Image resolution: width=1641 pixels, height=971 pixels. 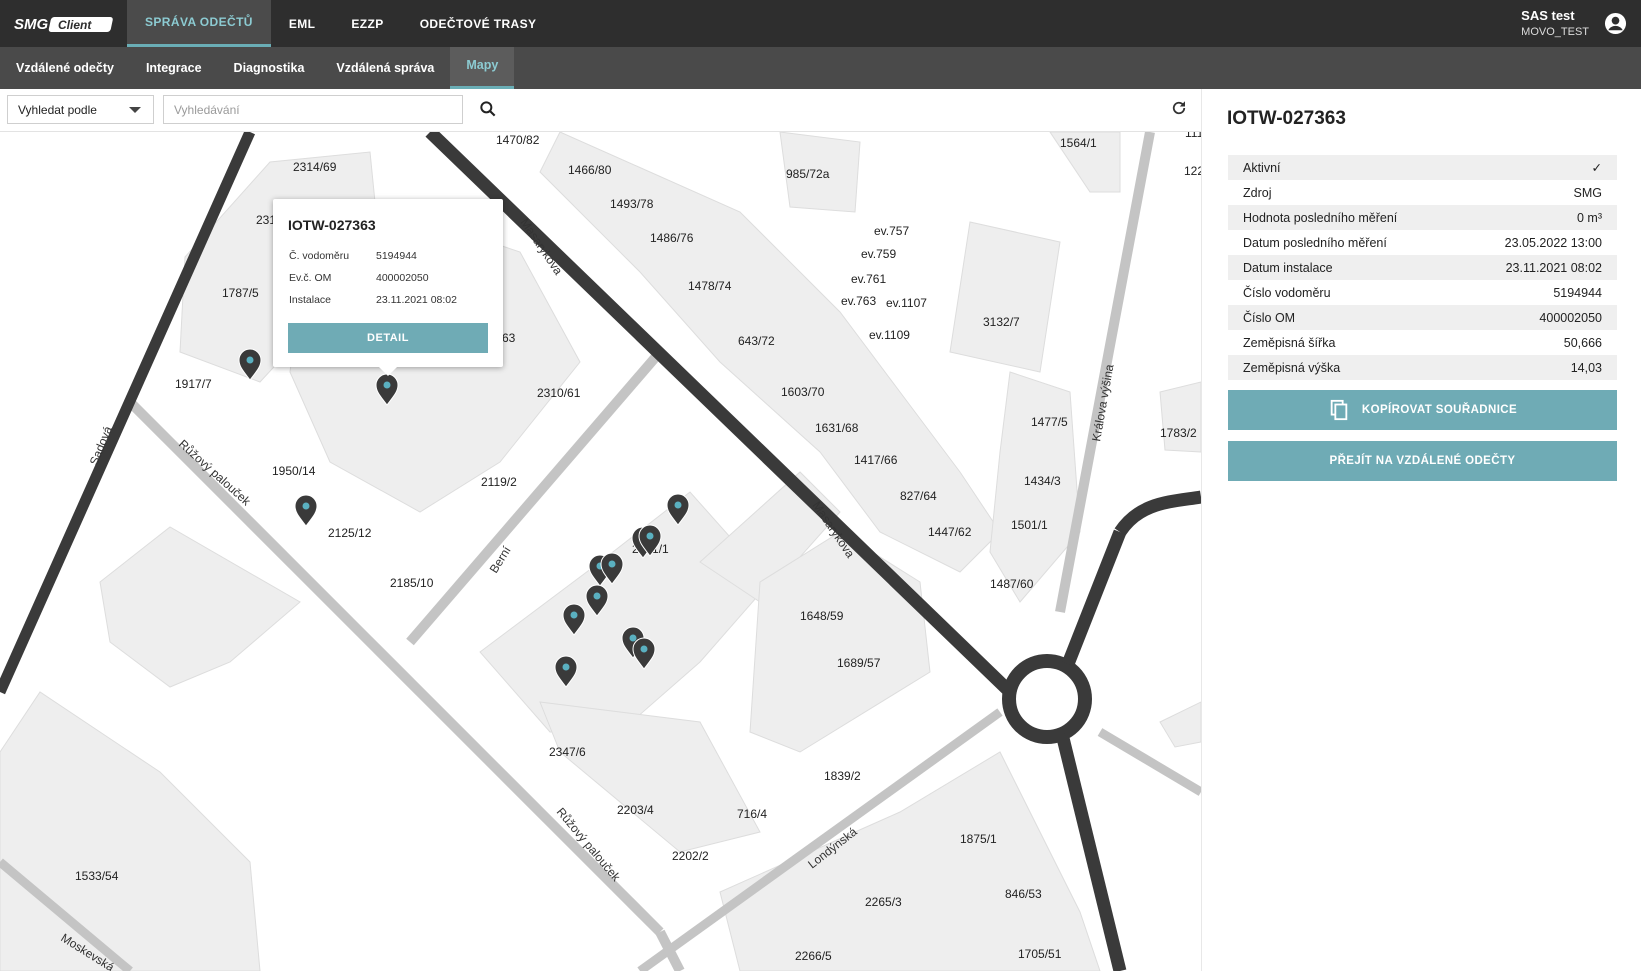 I want to click on parcel-label: 1875/1, so click(x=978, y=839).